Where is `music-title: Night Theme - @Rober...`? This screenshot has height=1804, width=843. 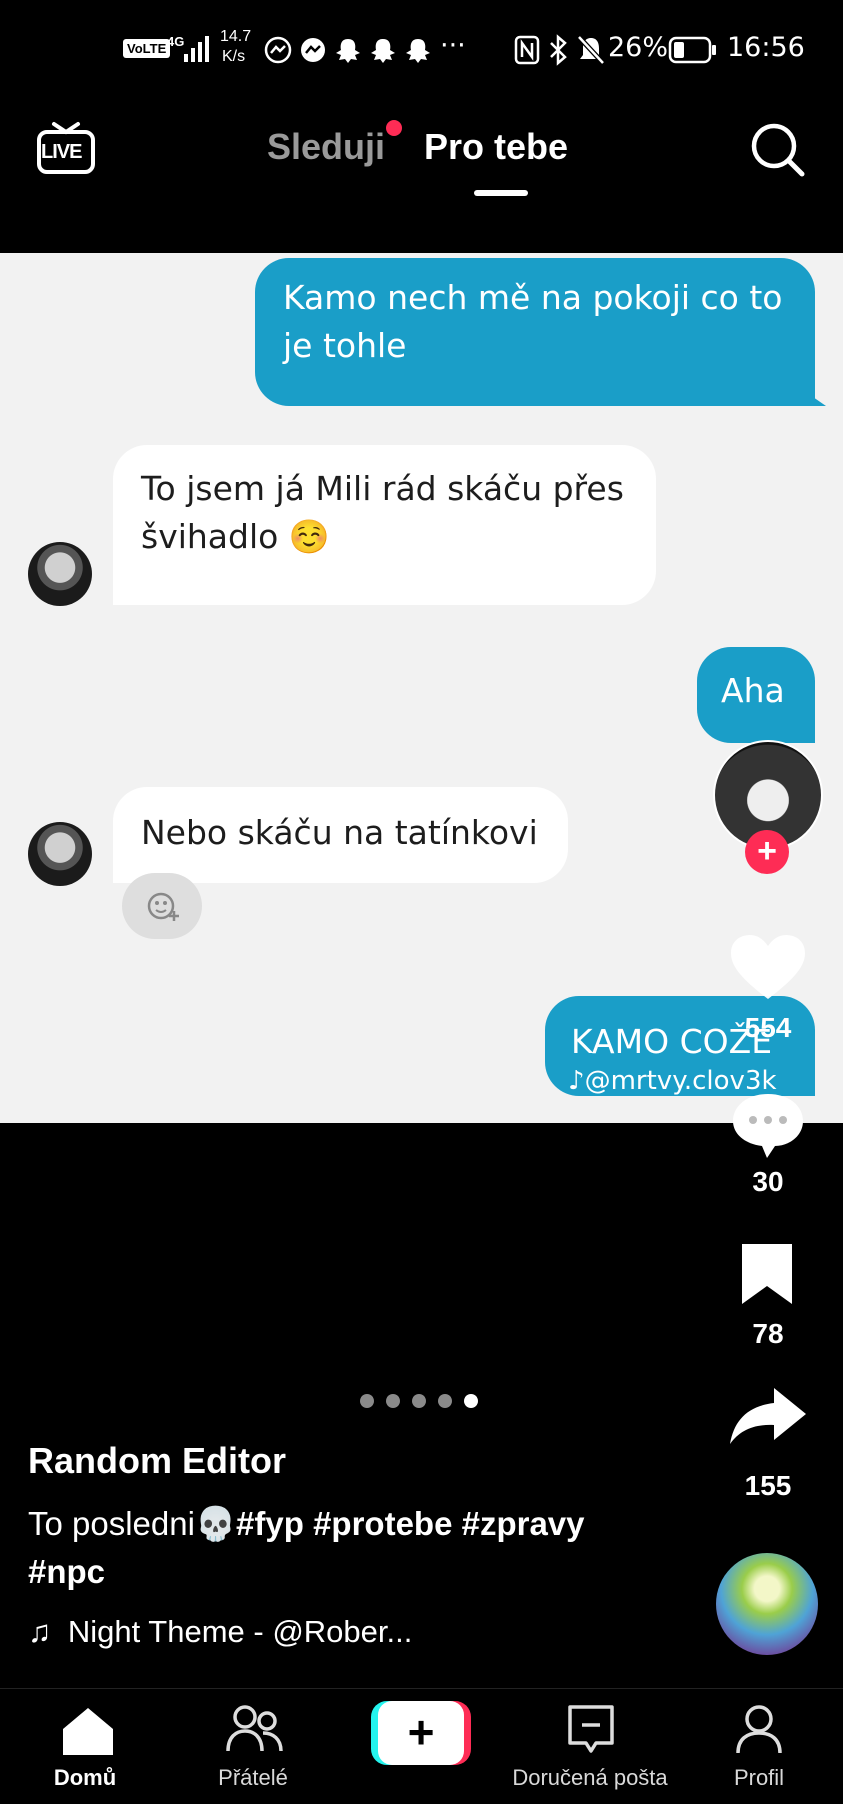
music-title: Night Theme - @Rober... is located at coordinates (240, 1631).